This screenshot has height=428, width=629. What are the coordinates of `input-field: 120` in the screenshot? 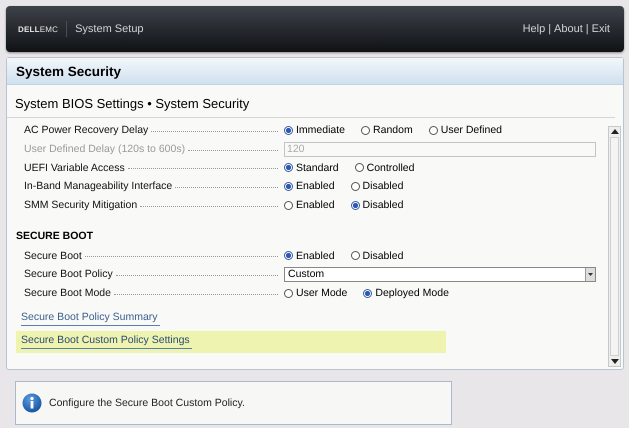 It's located at (440, 149).